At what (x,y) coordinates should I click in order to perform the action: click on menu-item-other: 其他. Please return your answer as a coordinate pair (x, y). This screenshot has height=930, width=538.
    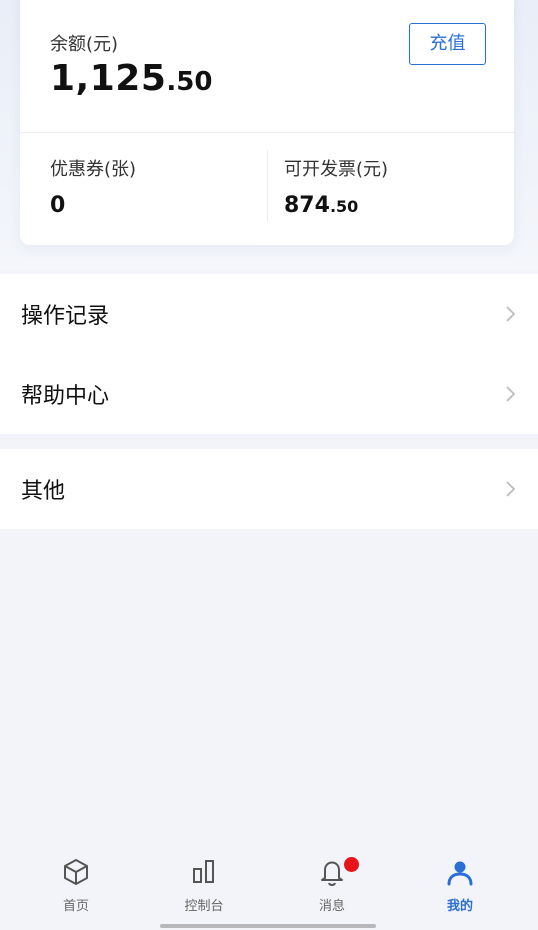
    Looking at the image, I should click on (269, 489).